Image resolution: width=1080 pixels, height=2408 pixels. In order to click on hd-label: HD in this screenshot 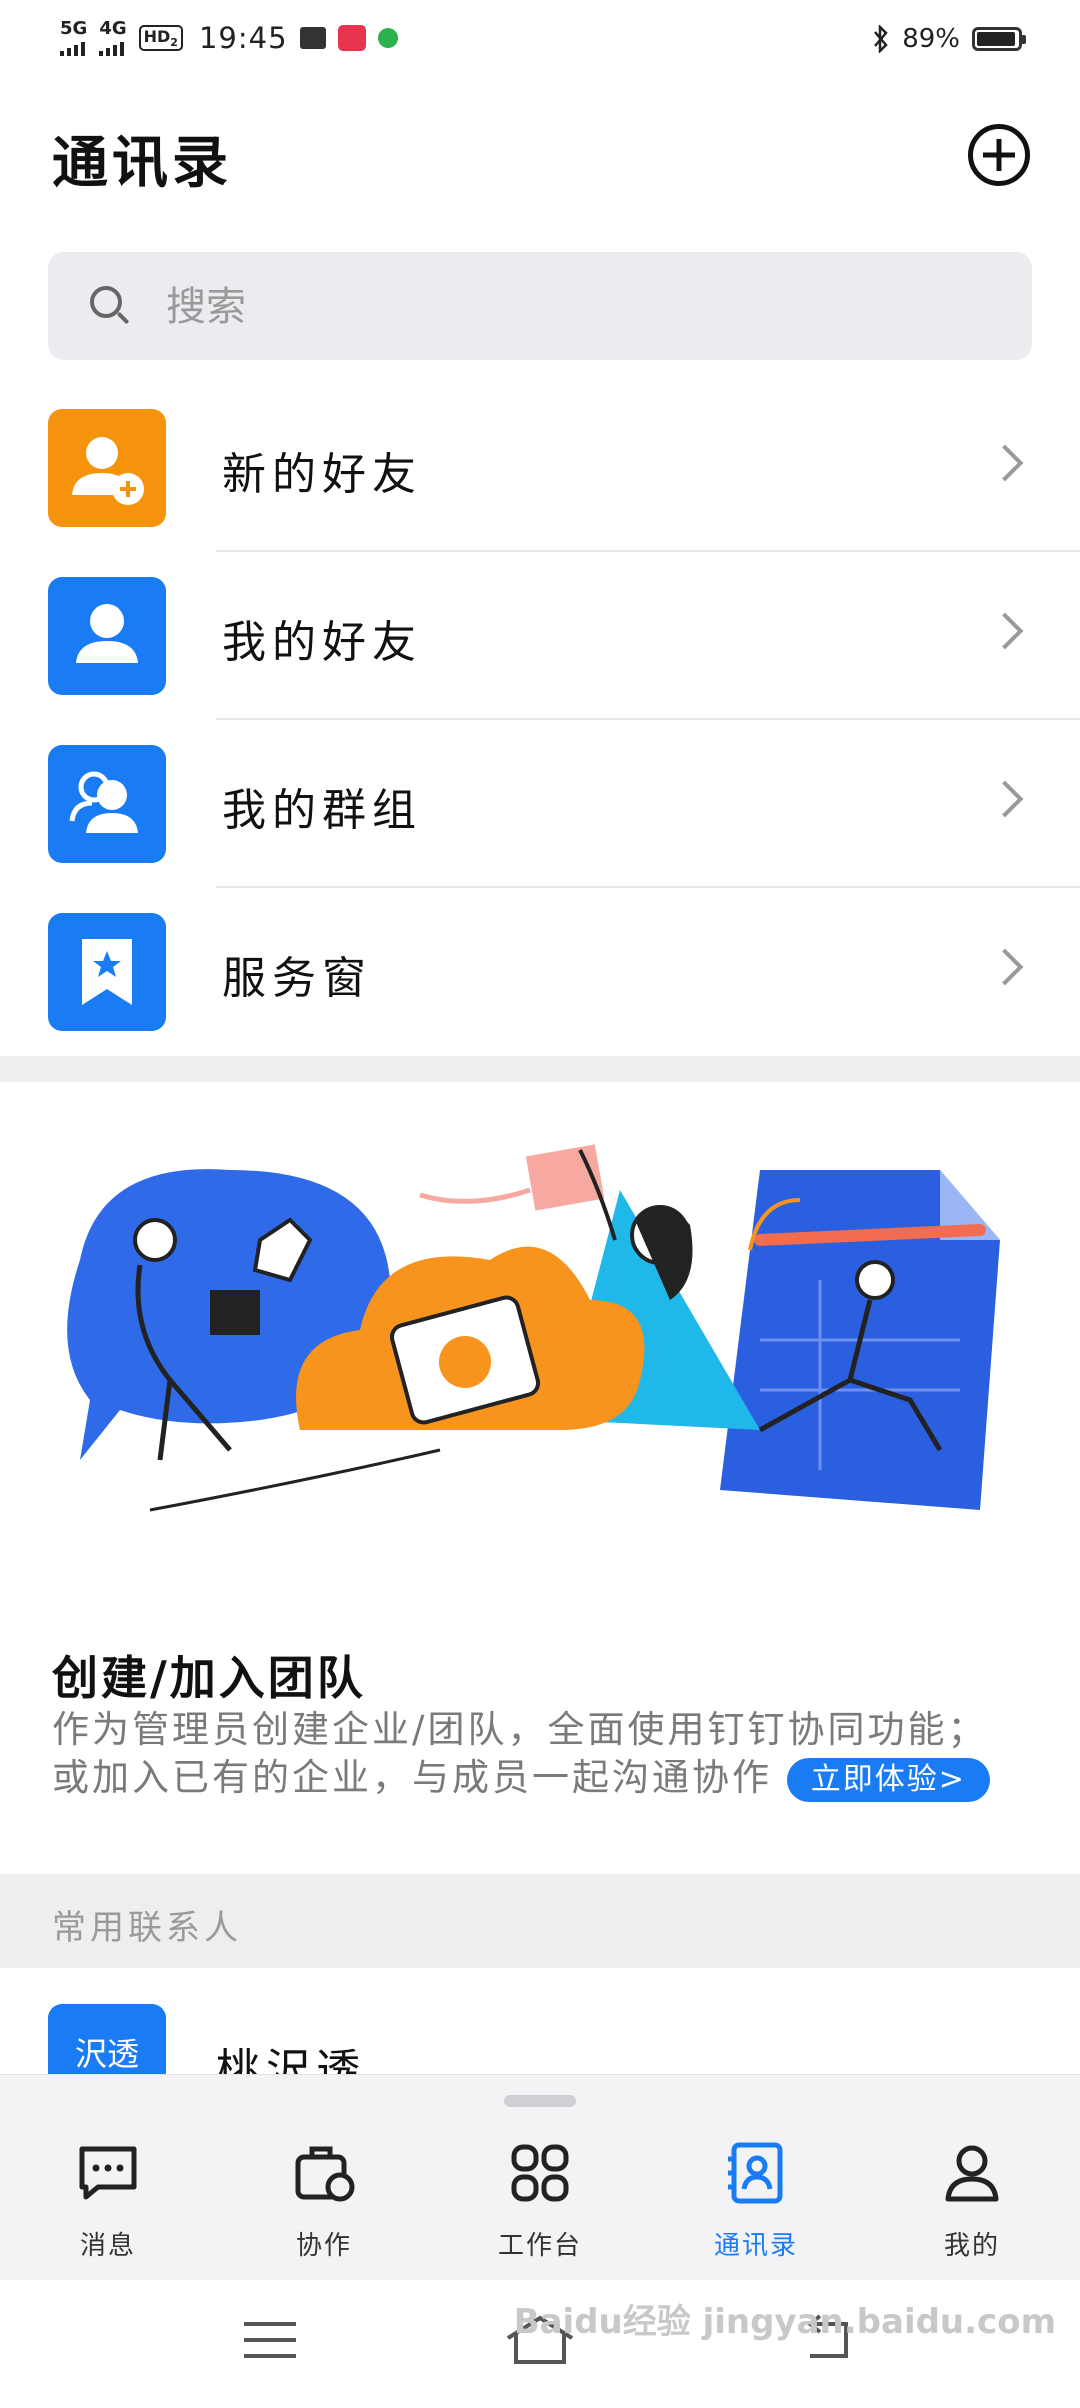, I will do `click(157, 36)`.